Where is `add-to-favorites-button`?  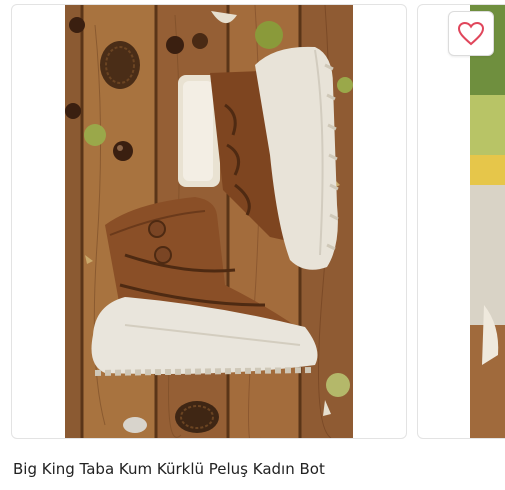
add-to-favorites-button is located at coordinates (471, 33).